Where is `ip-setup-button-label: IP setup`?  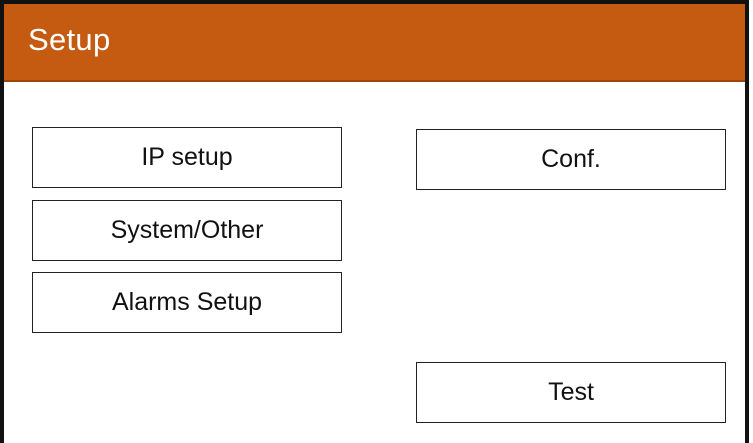
ip-setup-button-label: IP setup is located at coordinates (187, 157).